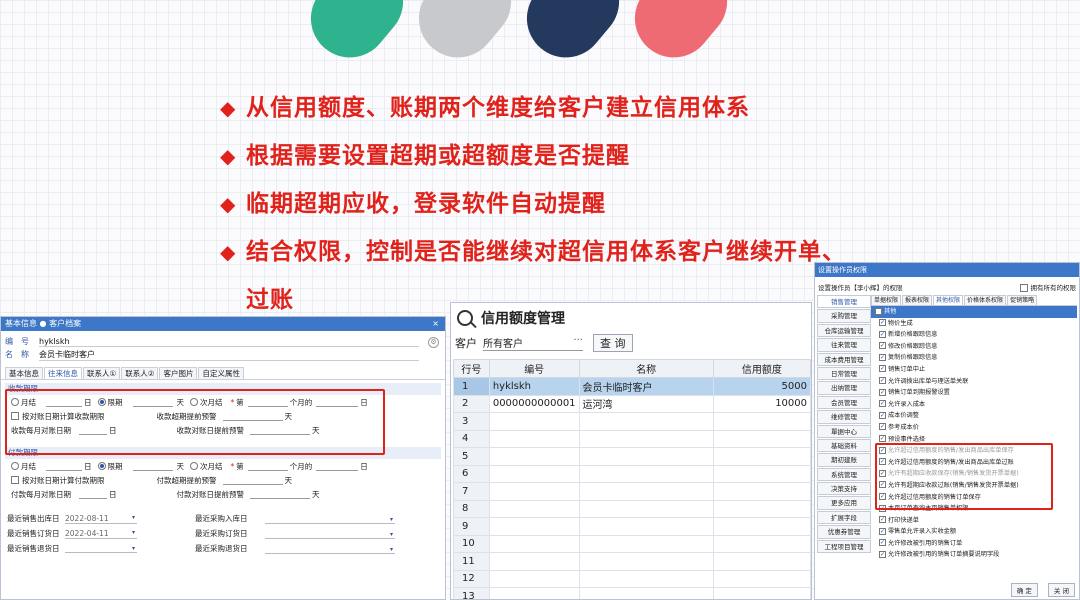 Image resolution: width=1080 pixels, height=600 pixels. I want to click on customer-label: 客户, so click(466, 343).